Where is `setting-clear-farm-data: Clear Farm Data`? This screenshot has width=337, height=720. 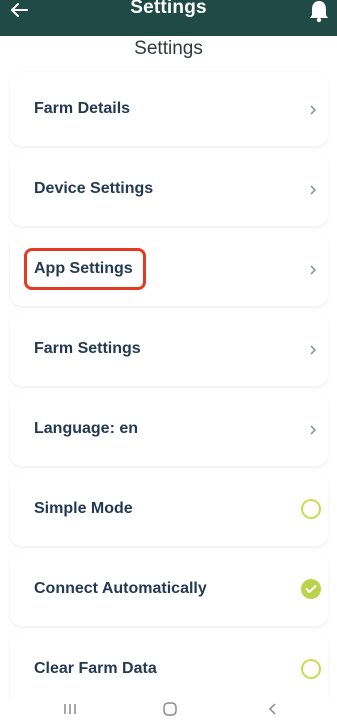
setting-clear-farm-data: Clear Farm Data is located at coordinates (169, 669).